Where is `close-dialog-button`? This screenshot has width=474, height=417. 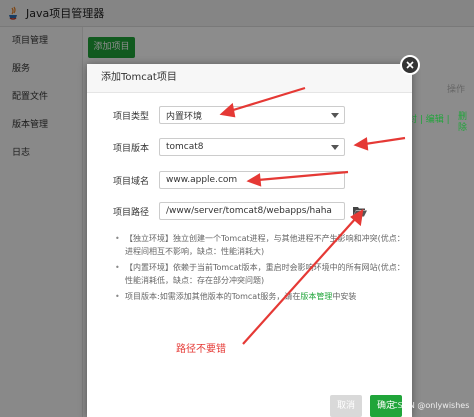
close-dialog-button is located at coordinates (410, 65).